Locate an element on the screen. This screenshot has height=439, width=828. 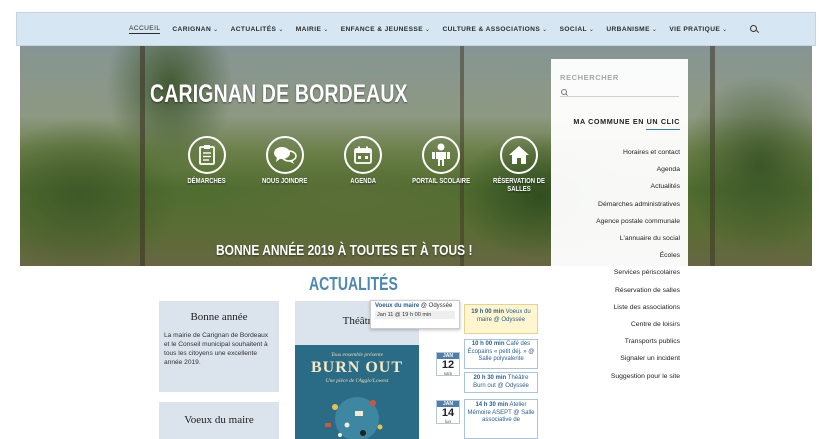
site-title: CARIGNAN DE BORDEAUX is located at coordinates (314, 94).